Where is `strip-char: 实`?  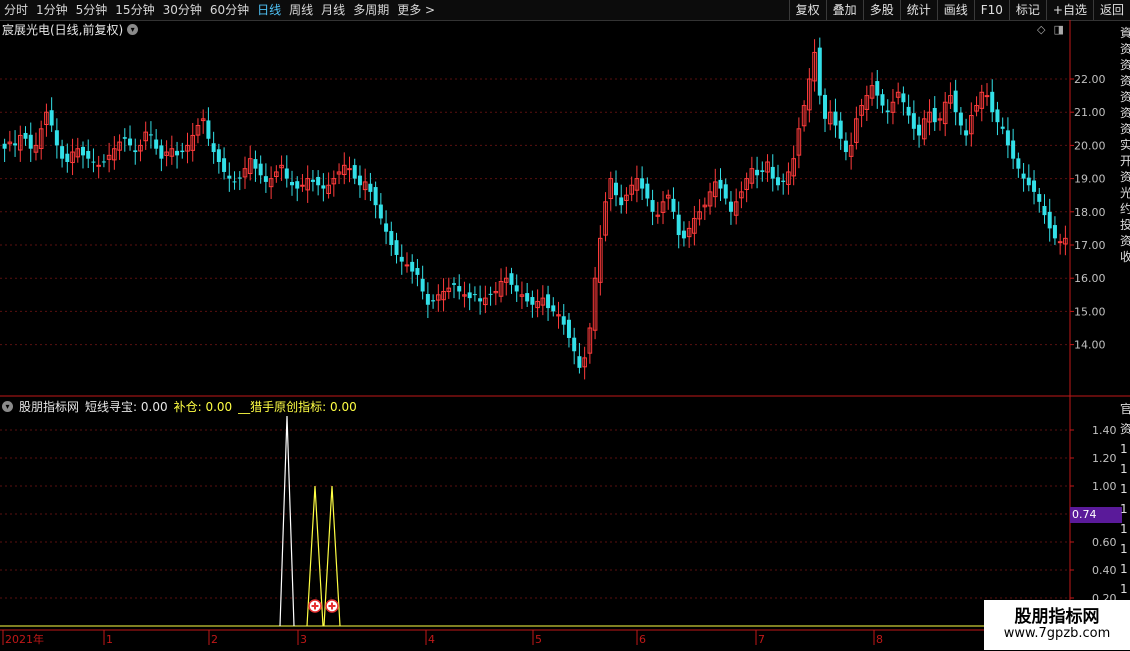 strip-char: 实 is located at coordinates (1125, 145).